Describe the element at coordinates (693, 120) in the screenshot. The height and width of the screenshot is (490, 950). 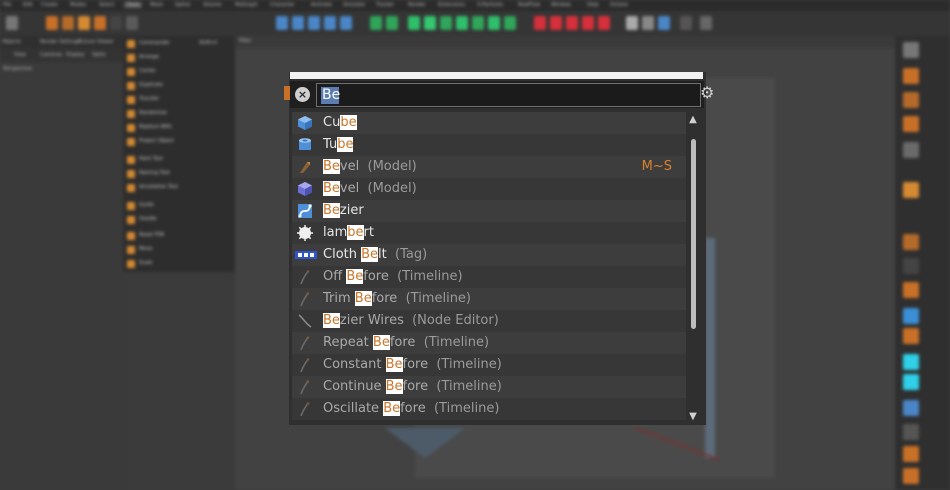
I see `scroll-up-button: ▲` at that location.